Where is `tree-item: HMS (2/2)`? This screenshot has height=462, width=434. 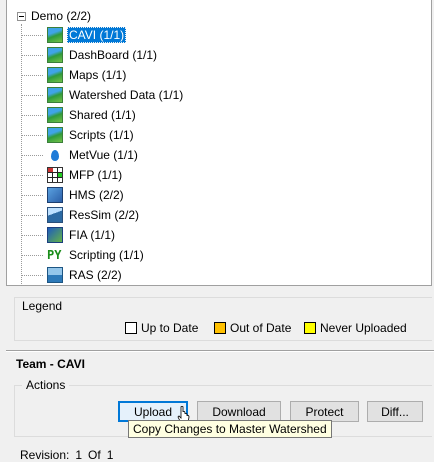
tree-item: HMS (2/2) is located at coordinates (73, 195).